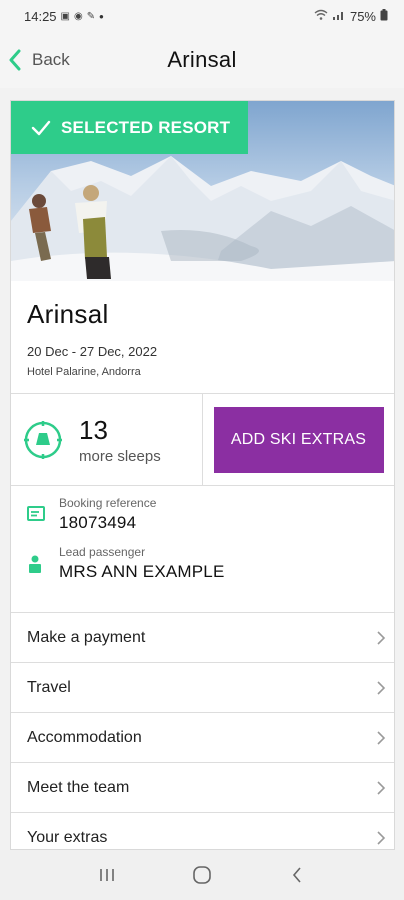 This screenshot has width=404, height=900. Describe the element at coordinates (339, 16) in the screenshot. I see `signal-icon` at that location.